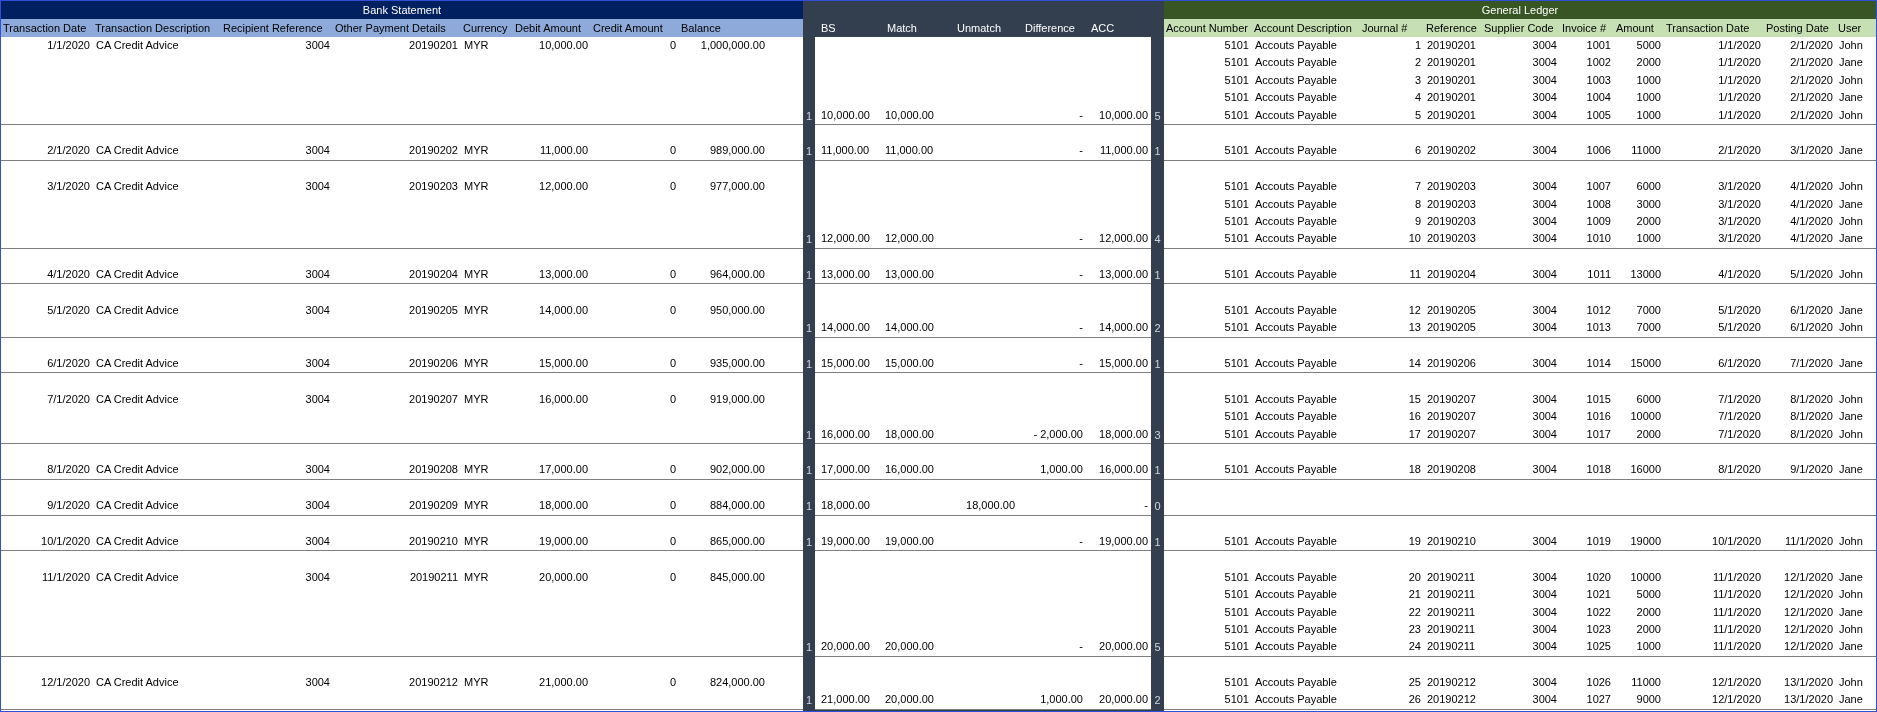 This screenshot has width=1877, height=712. Describe the element at coordinates (1811, 434) in the screenshot. I see `table-cell-text: 8/1/2020` at that location.